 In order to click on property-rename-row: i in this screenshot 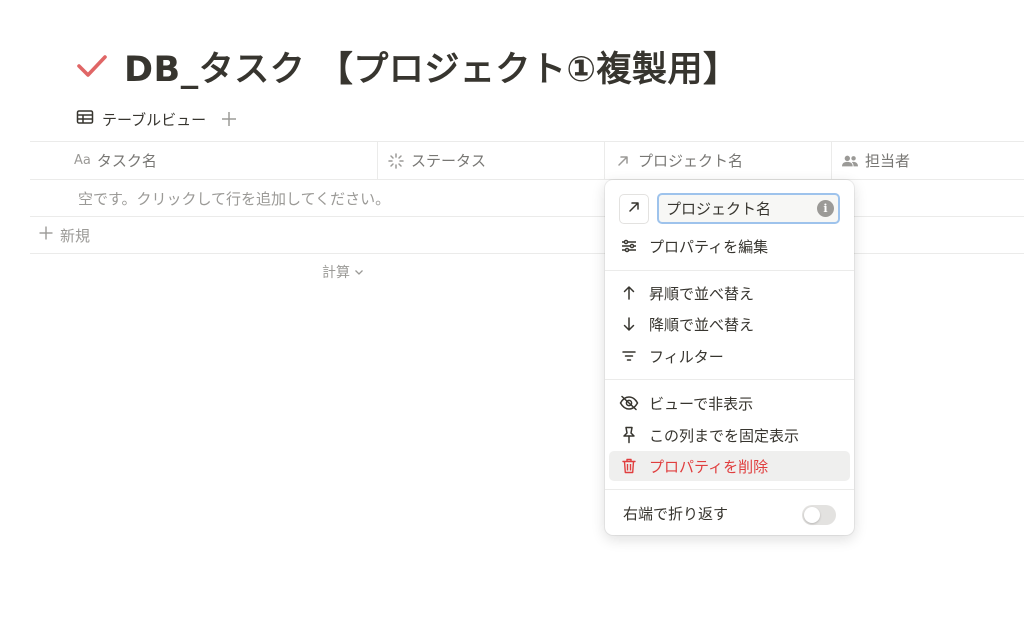, I will do `click(729, 208)`.